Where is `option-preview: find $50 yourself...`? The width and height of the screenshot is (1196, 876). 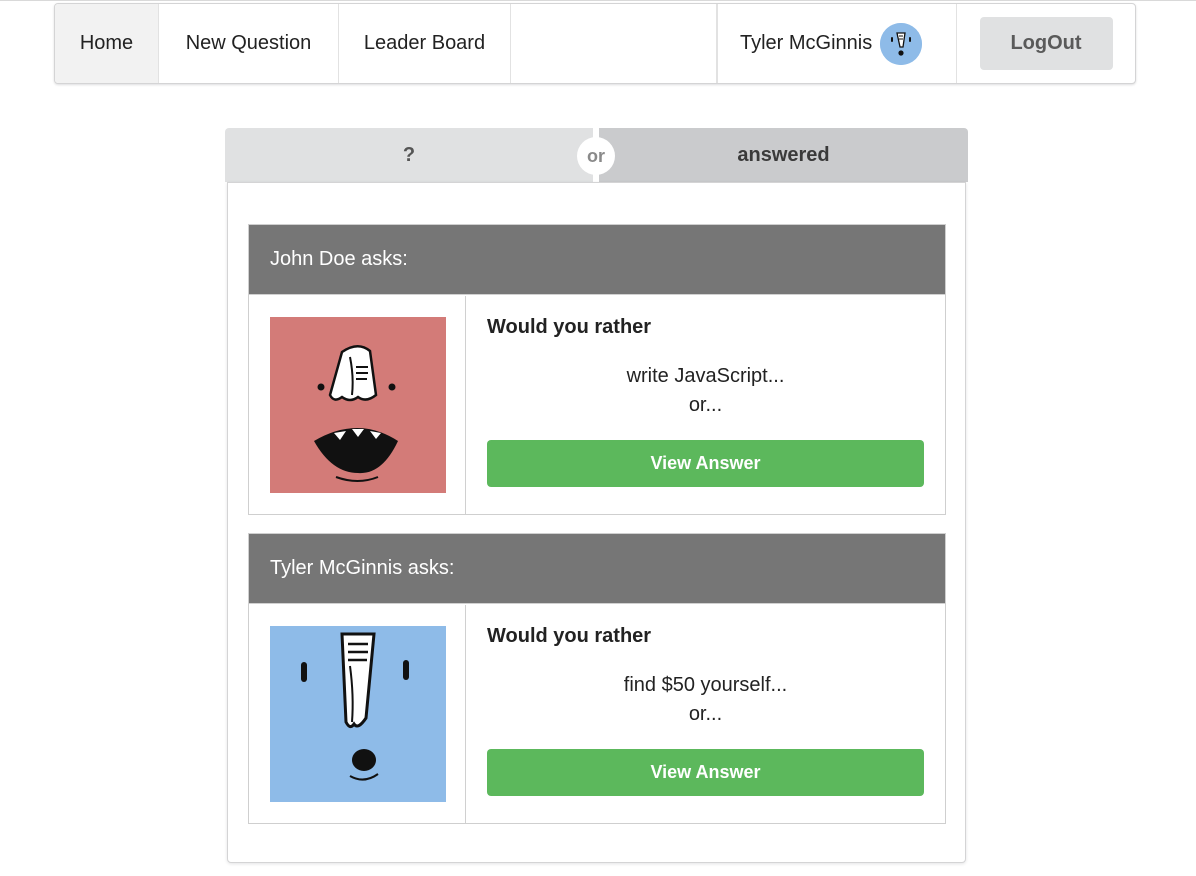 option-preview: find $50 yourself... is located at coordinates (705, 685).